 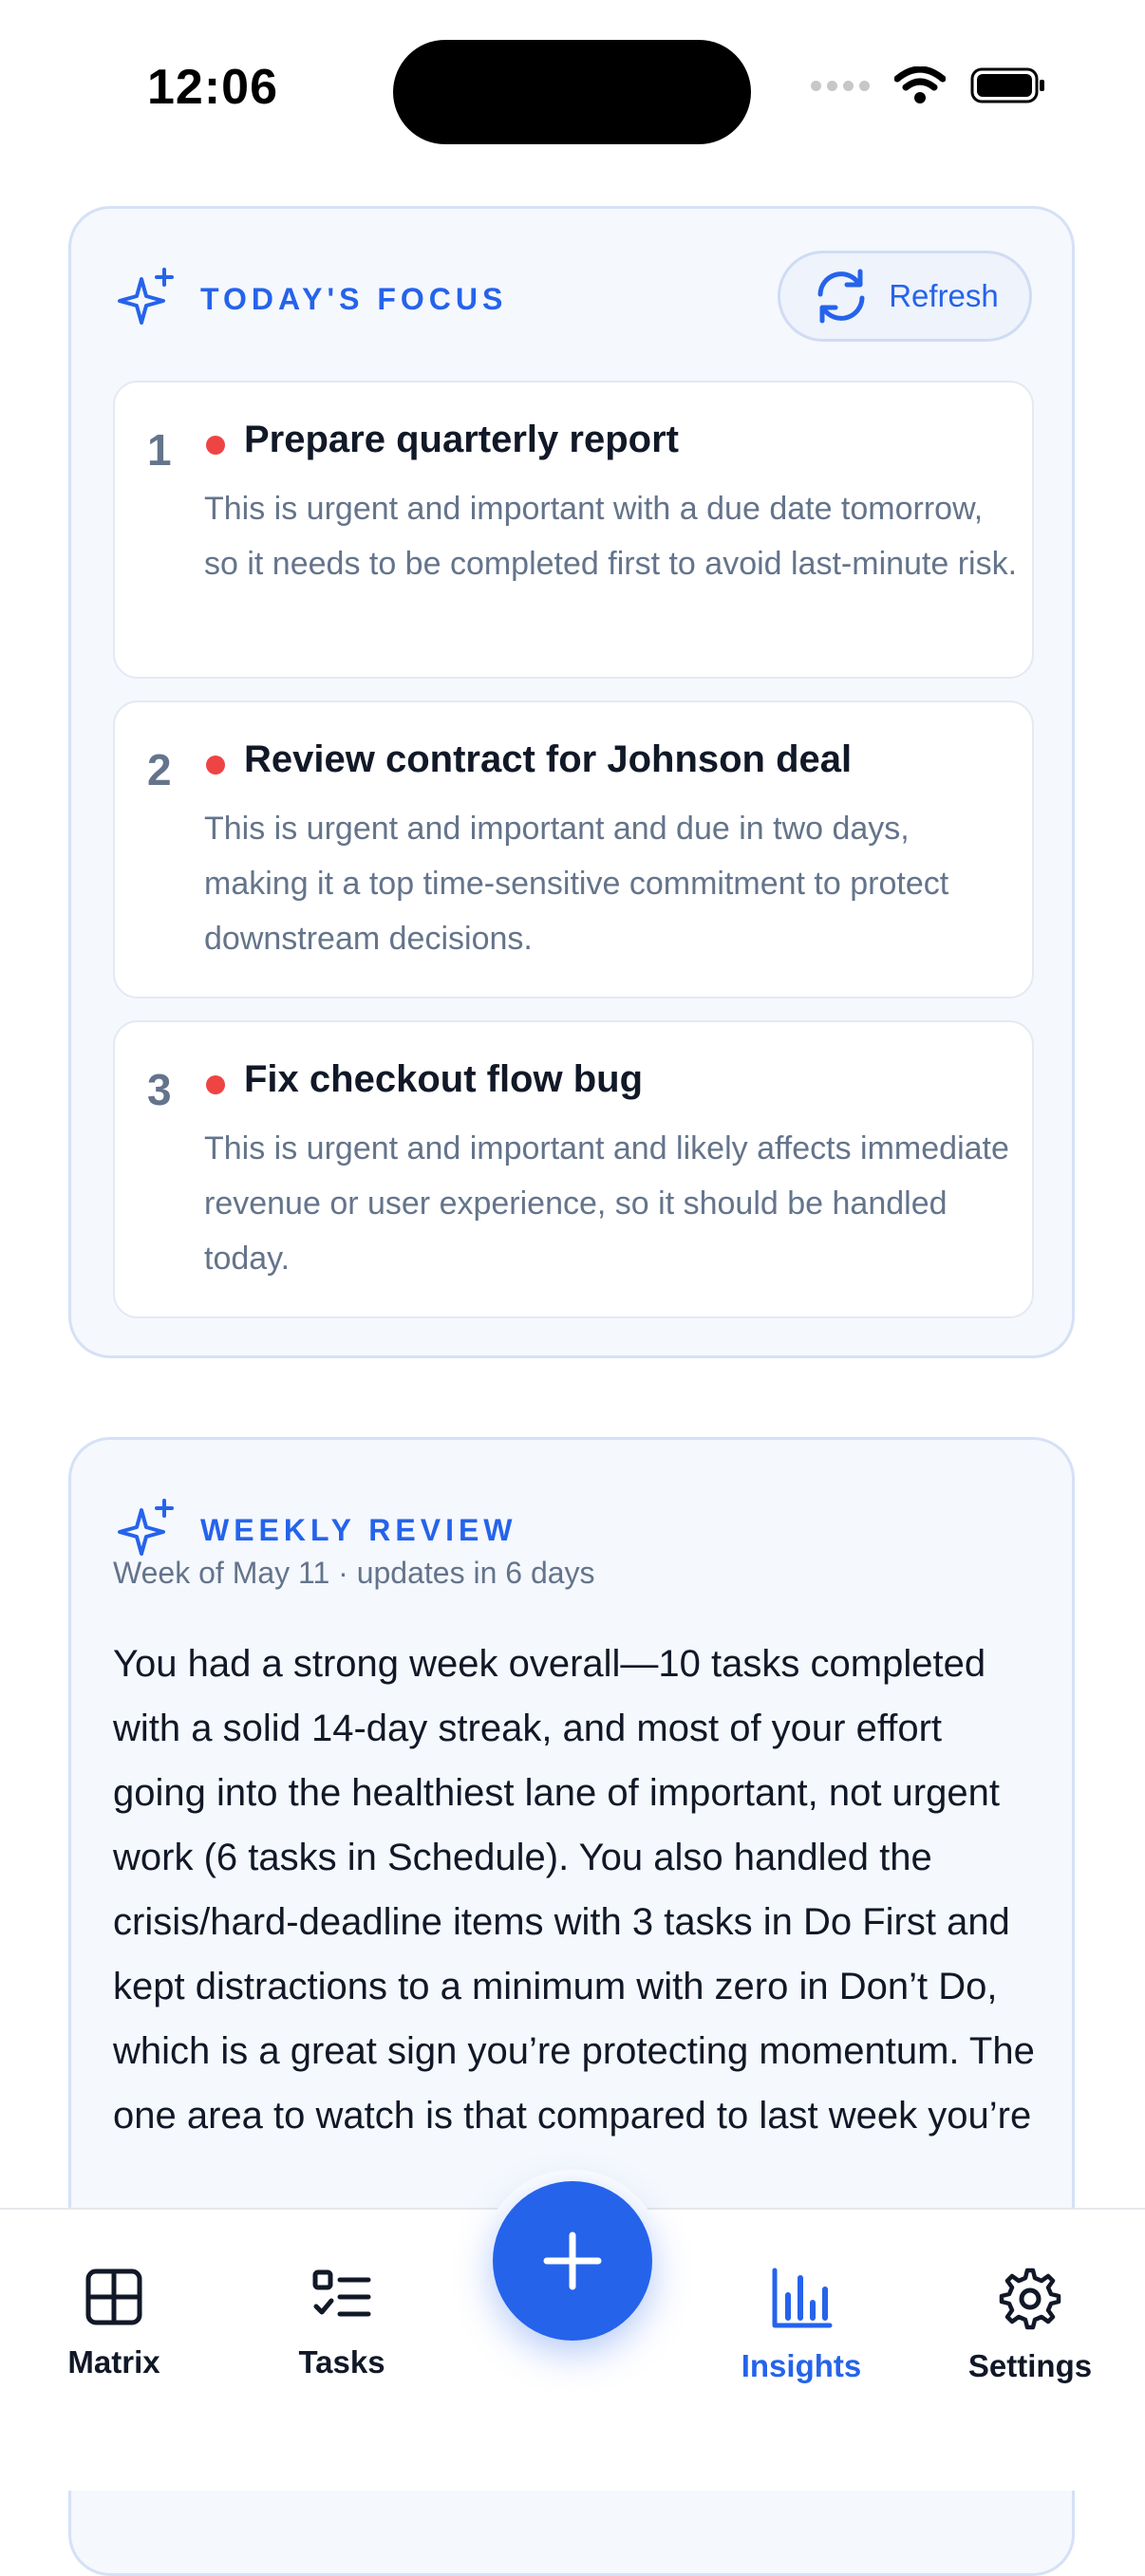 I want to click on checklist-icon, so click(x=341, y=2293).